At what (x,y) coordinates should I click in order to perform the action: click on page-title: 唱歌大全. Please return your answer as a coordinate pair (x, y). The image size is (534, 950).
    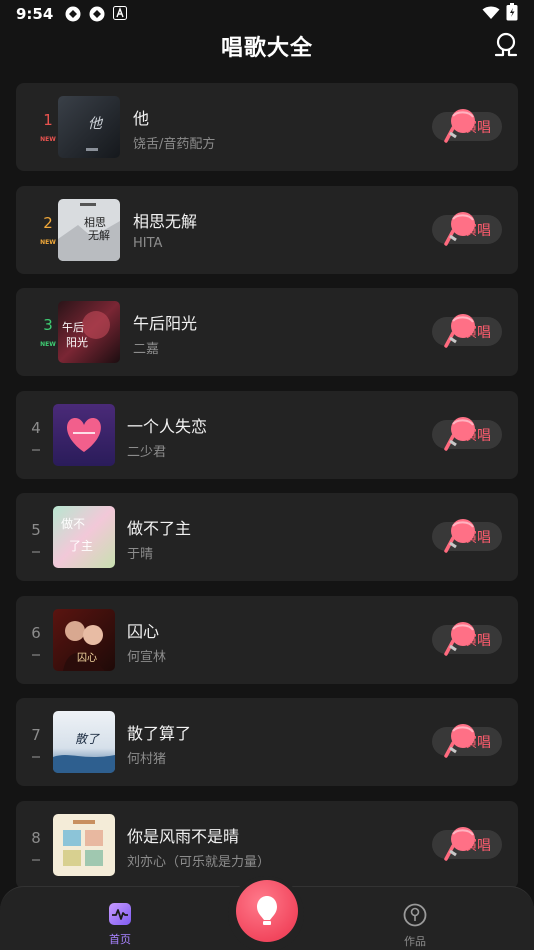
    Looking at the image, I should click on (266, 48).